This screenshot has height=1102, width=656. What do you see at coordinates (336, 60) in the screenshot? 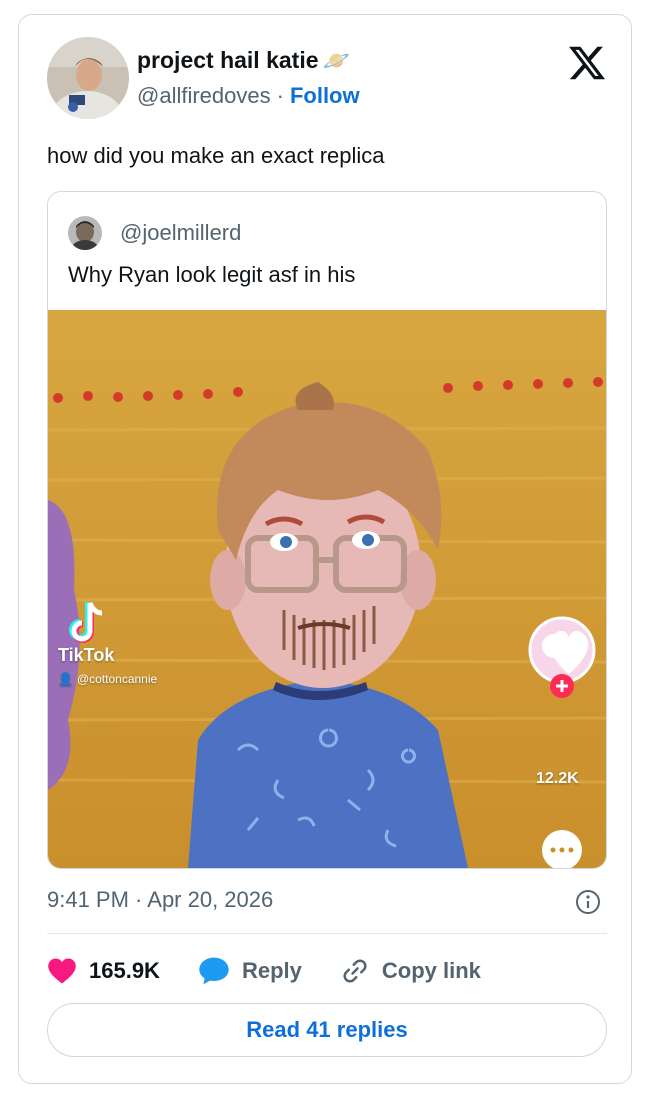
I see `planet-emoji-icon: 🪐` at bounding box center [336, 60].